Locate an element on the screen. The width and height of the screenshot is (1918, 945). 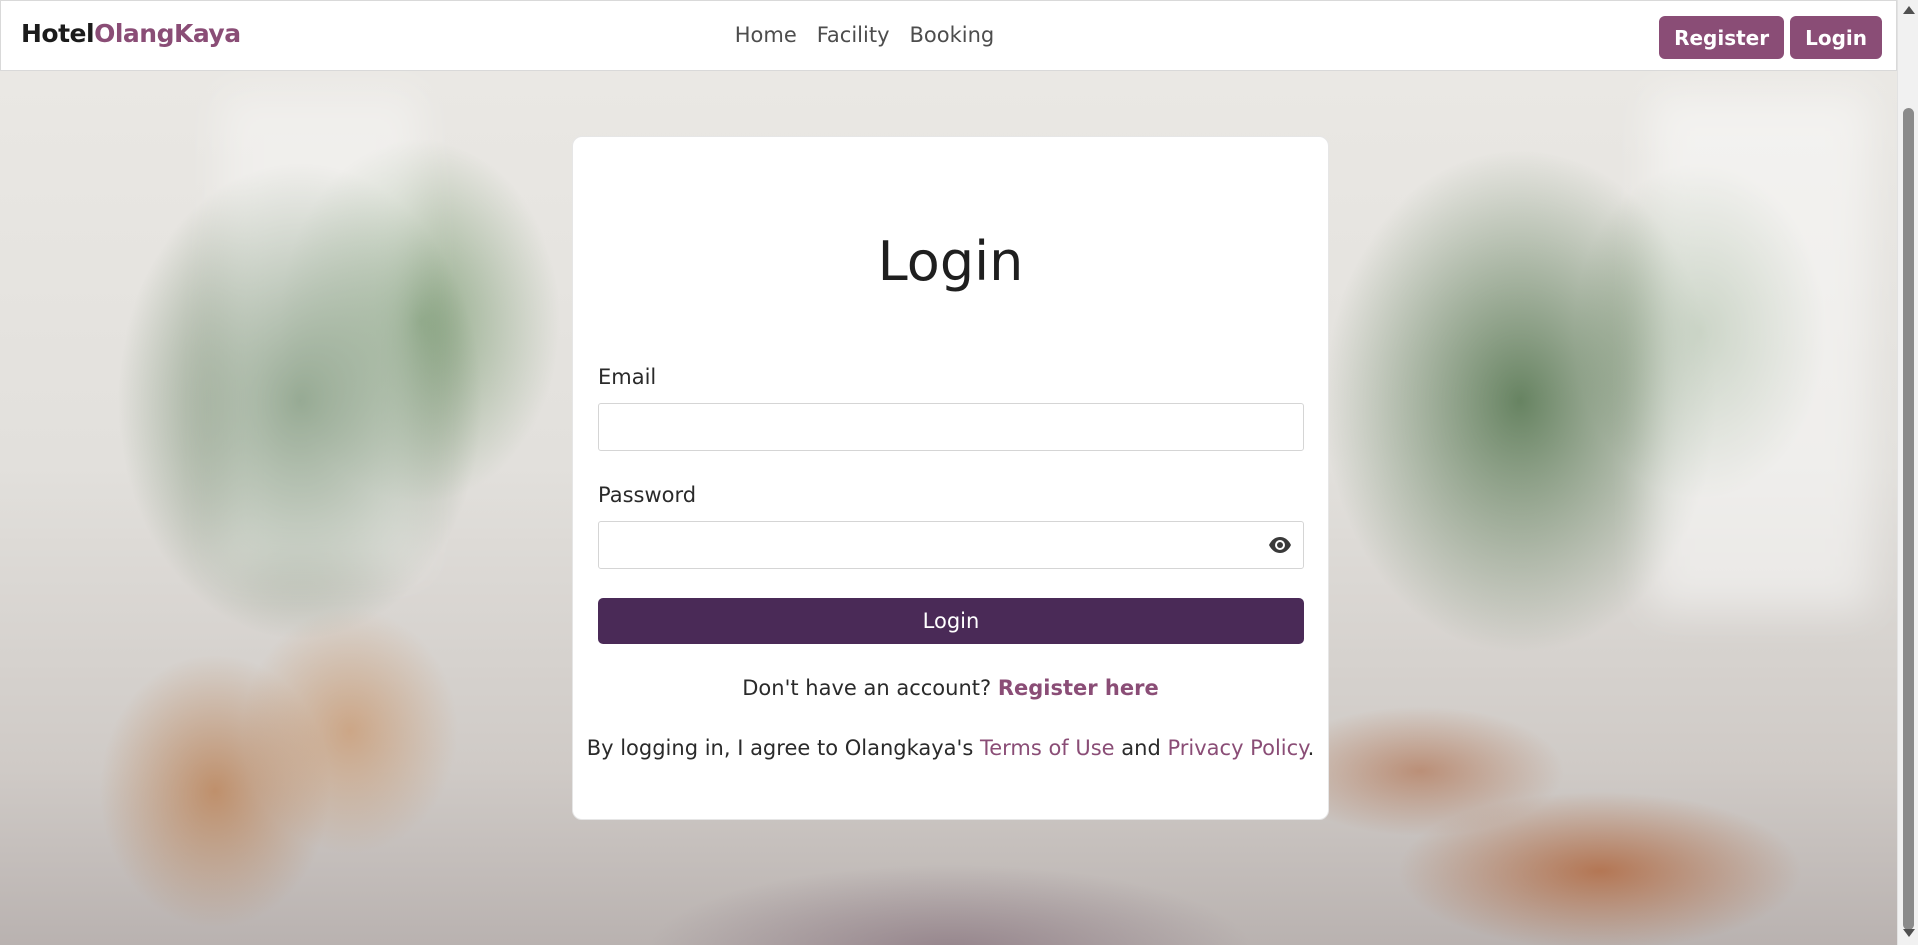
login-nav-button: Login is located at coordinates (1836, 37).